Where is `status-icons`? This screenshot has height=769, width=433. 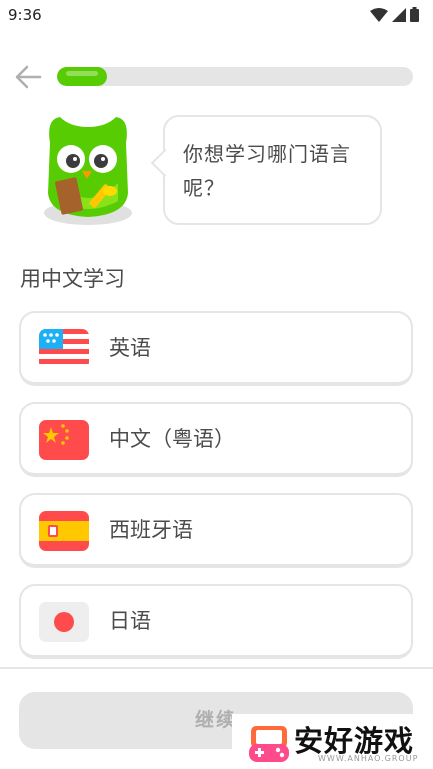
status-icons is located at coordinates (394, 14).